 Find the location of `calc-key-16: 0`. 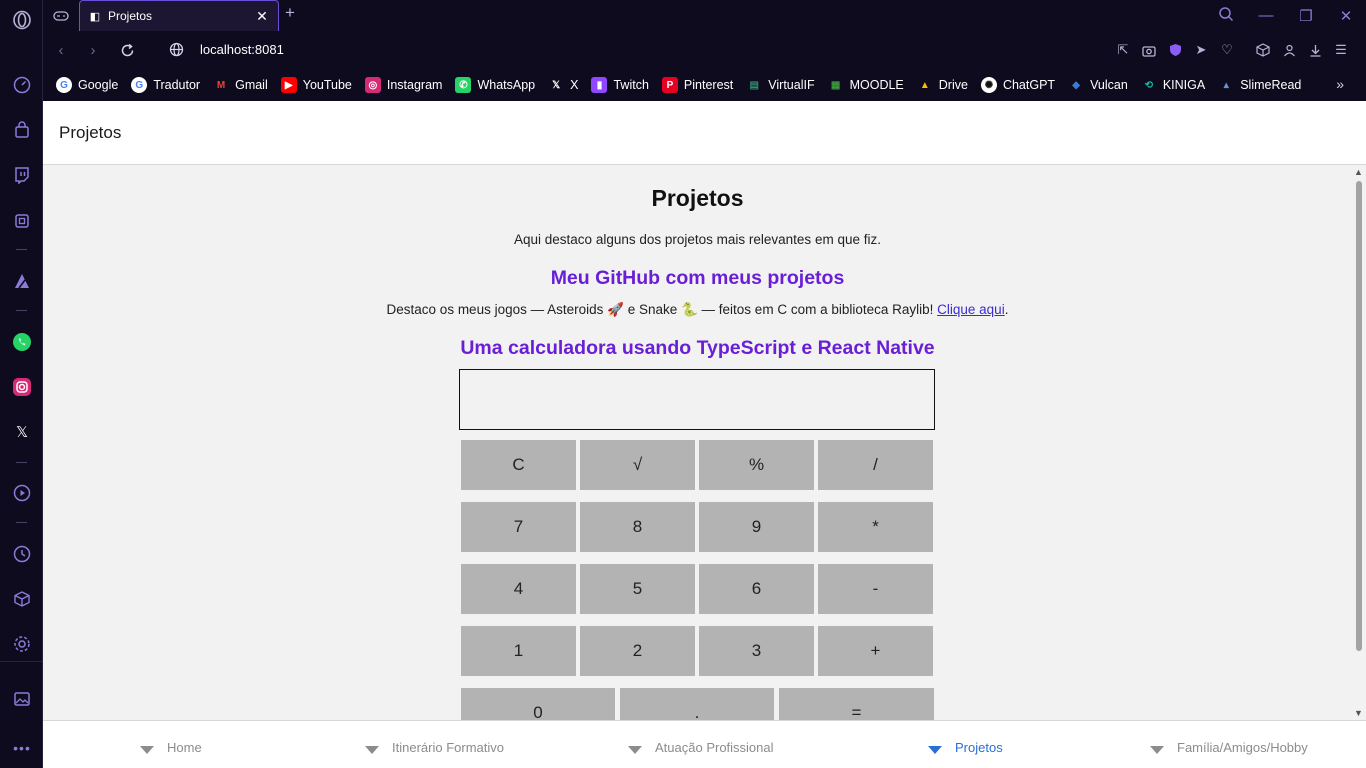

calc-key-16: 0 is located at coordinates (538, 704).